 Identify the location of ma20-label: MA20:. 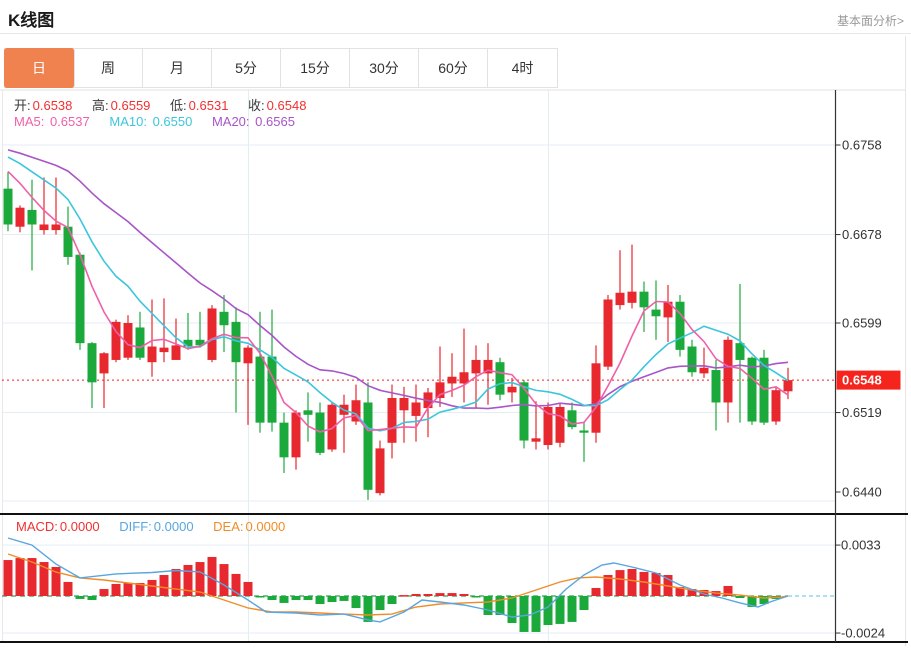
(230, 121).